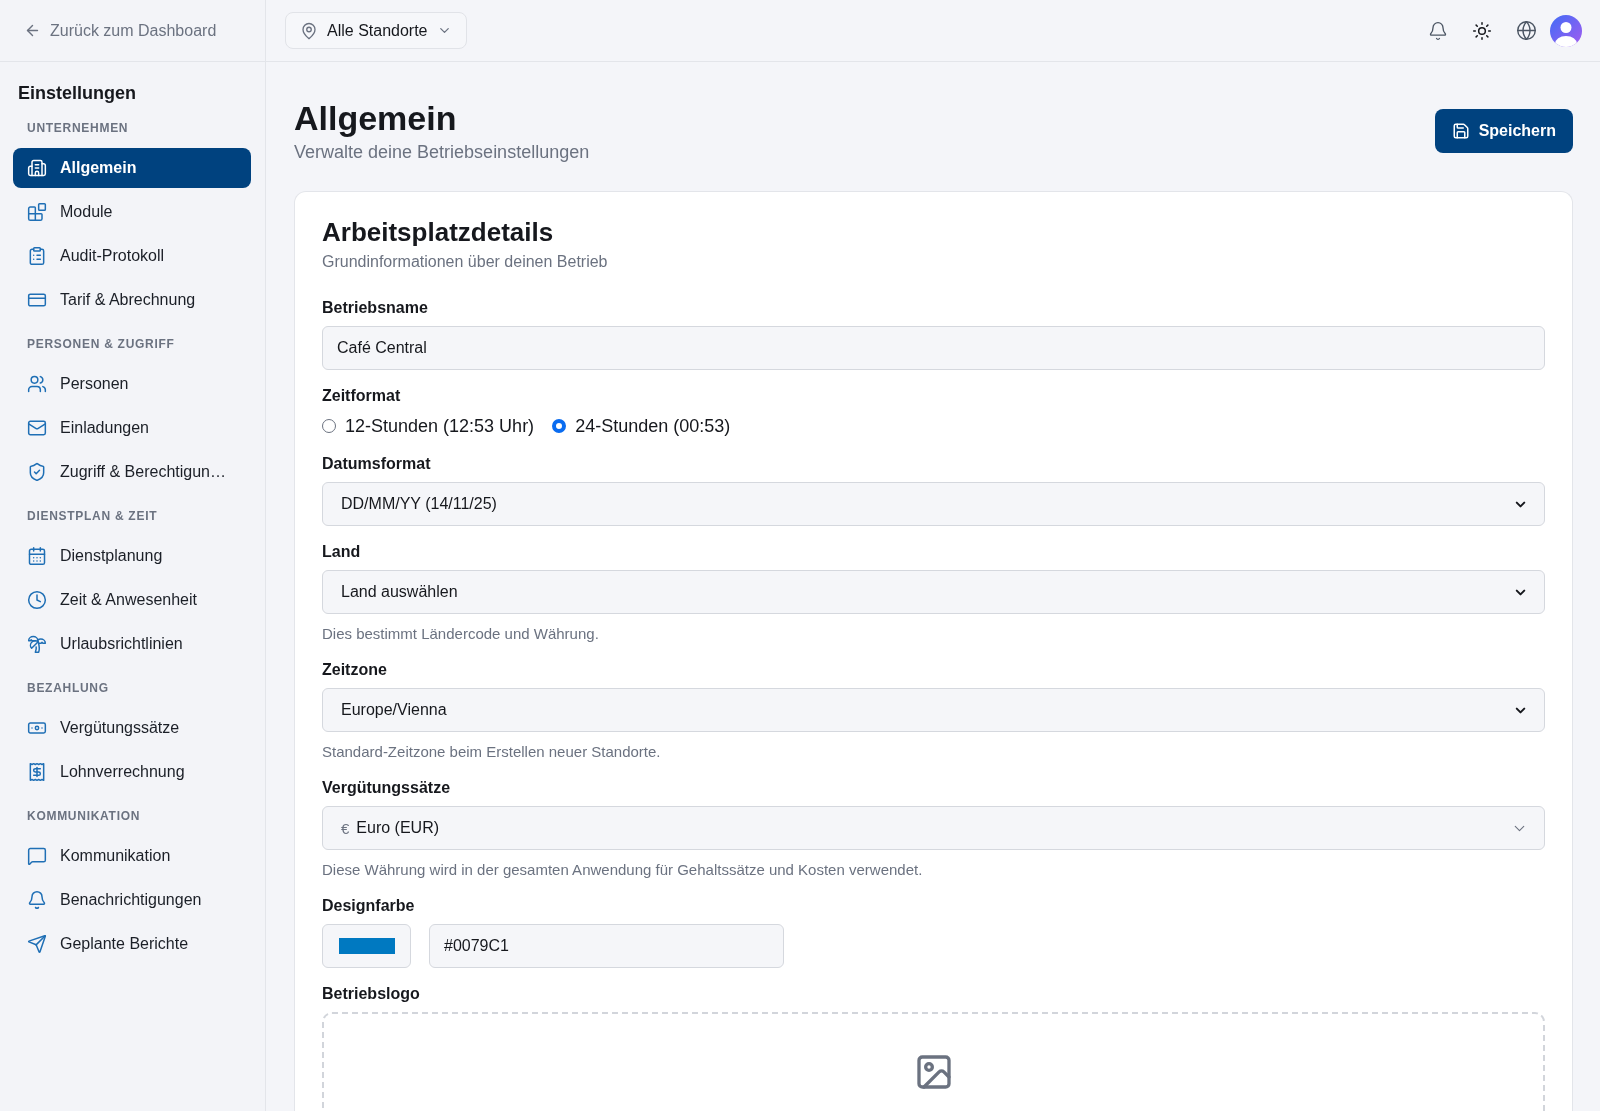 Image resolution: width=1600 pixels, height=1111 pixels. What do you see at coordinates (438, 232) in the screenshot?
I see `card-title: Arbeitsplatzdetails` at bounding box center [438, 232].